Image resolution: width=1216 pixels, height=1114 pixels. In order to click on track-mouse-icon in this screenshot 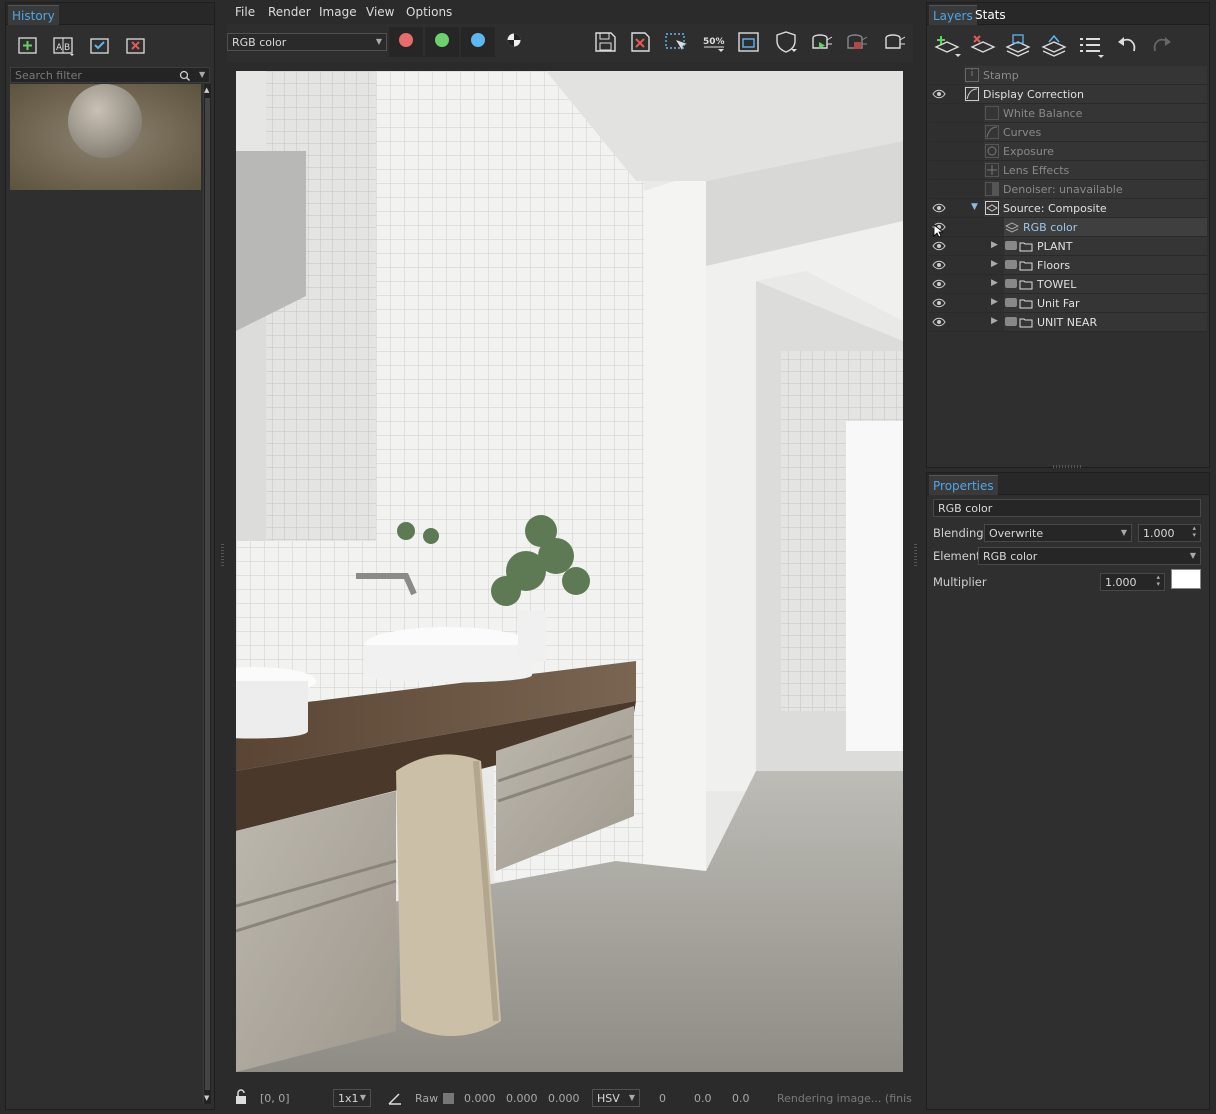, I will do `click(749, 42)`.